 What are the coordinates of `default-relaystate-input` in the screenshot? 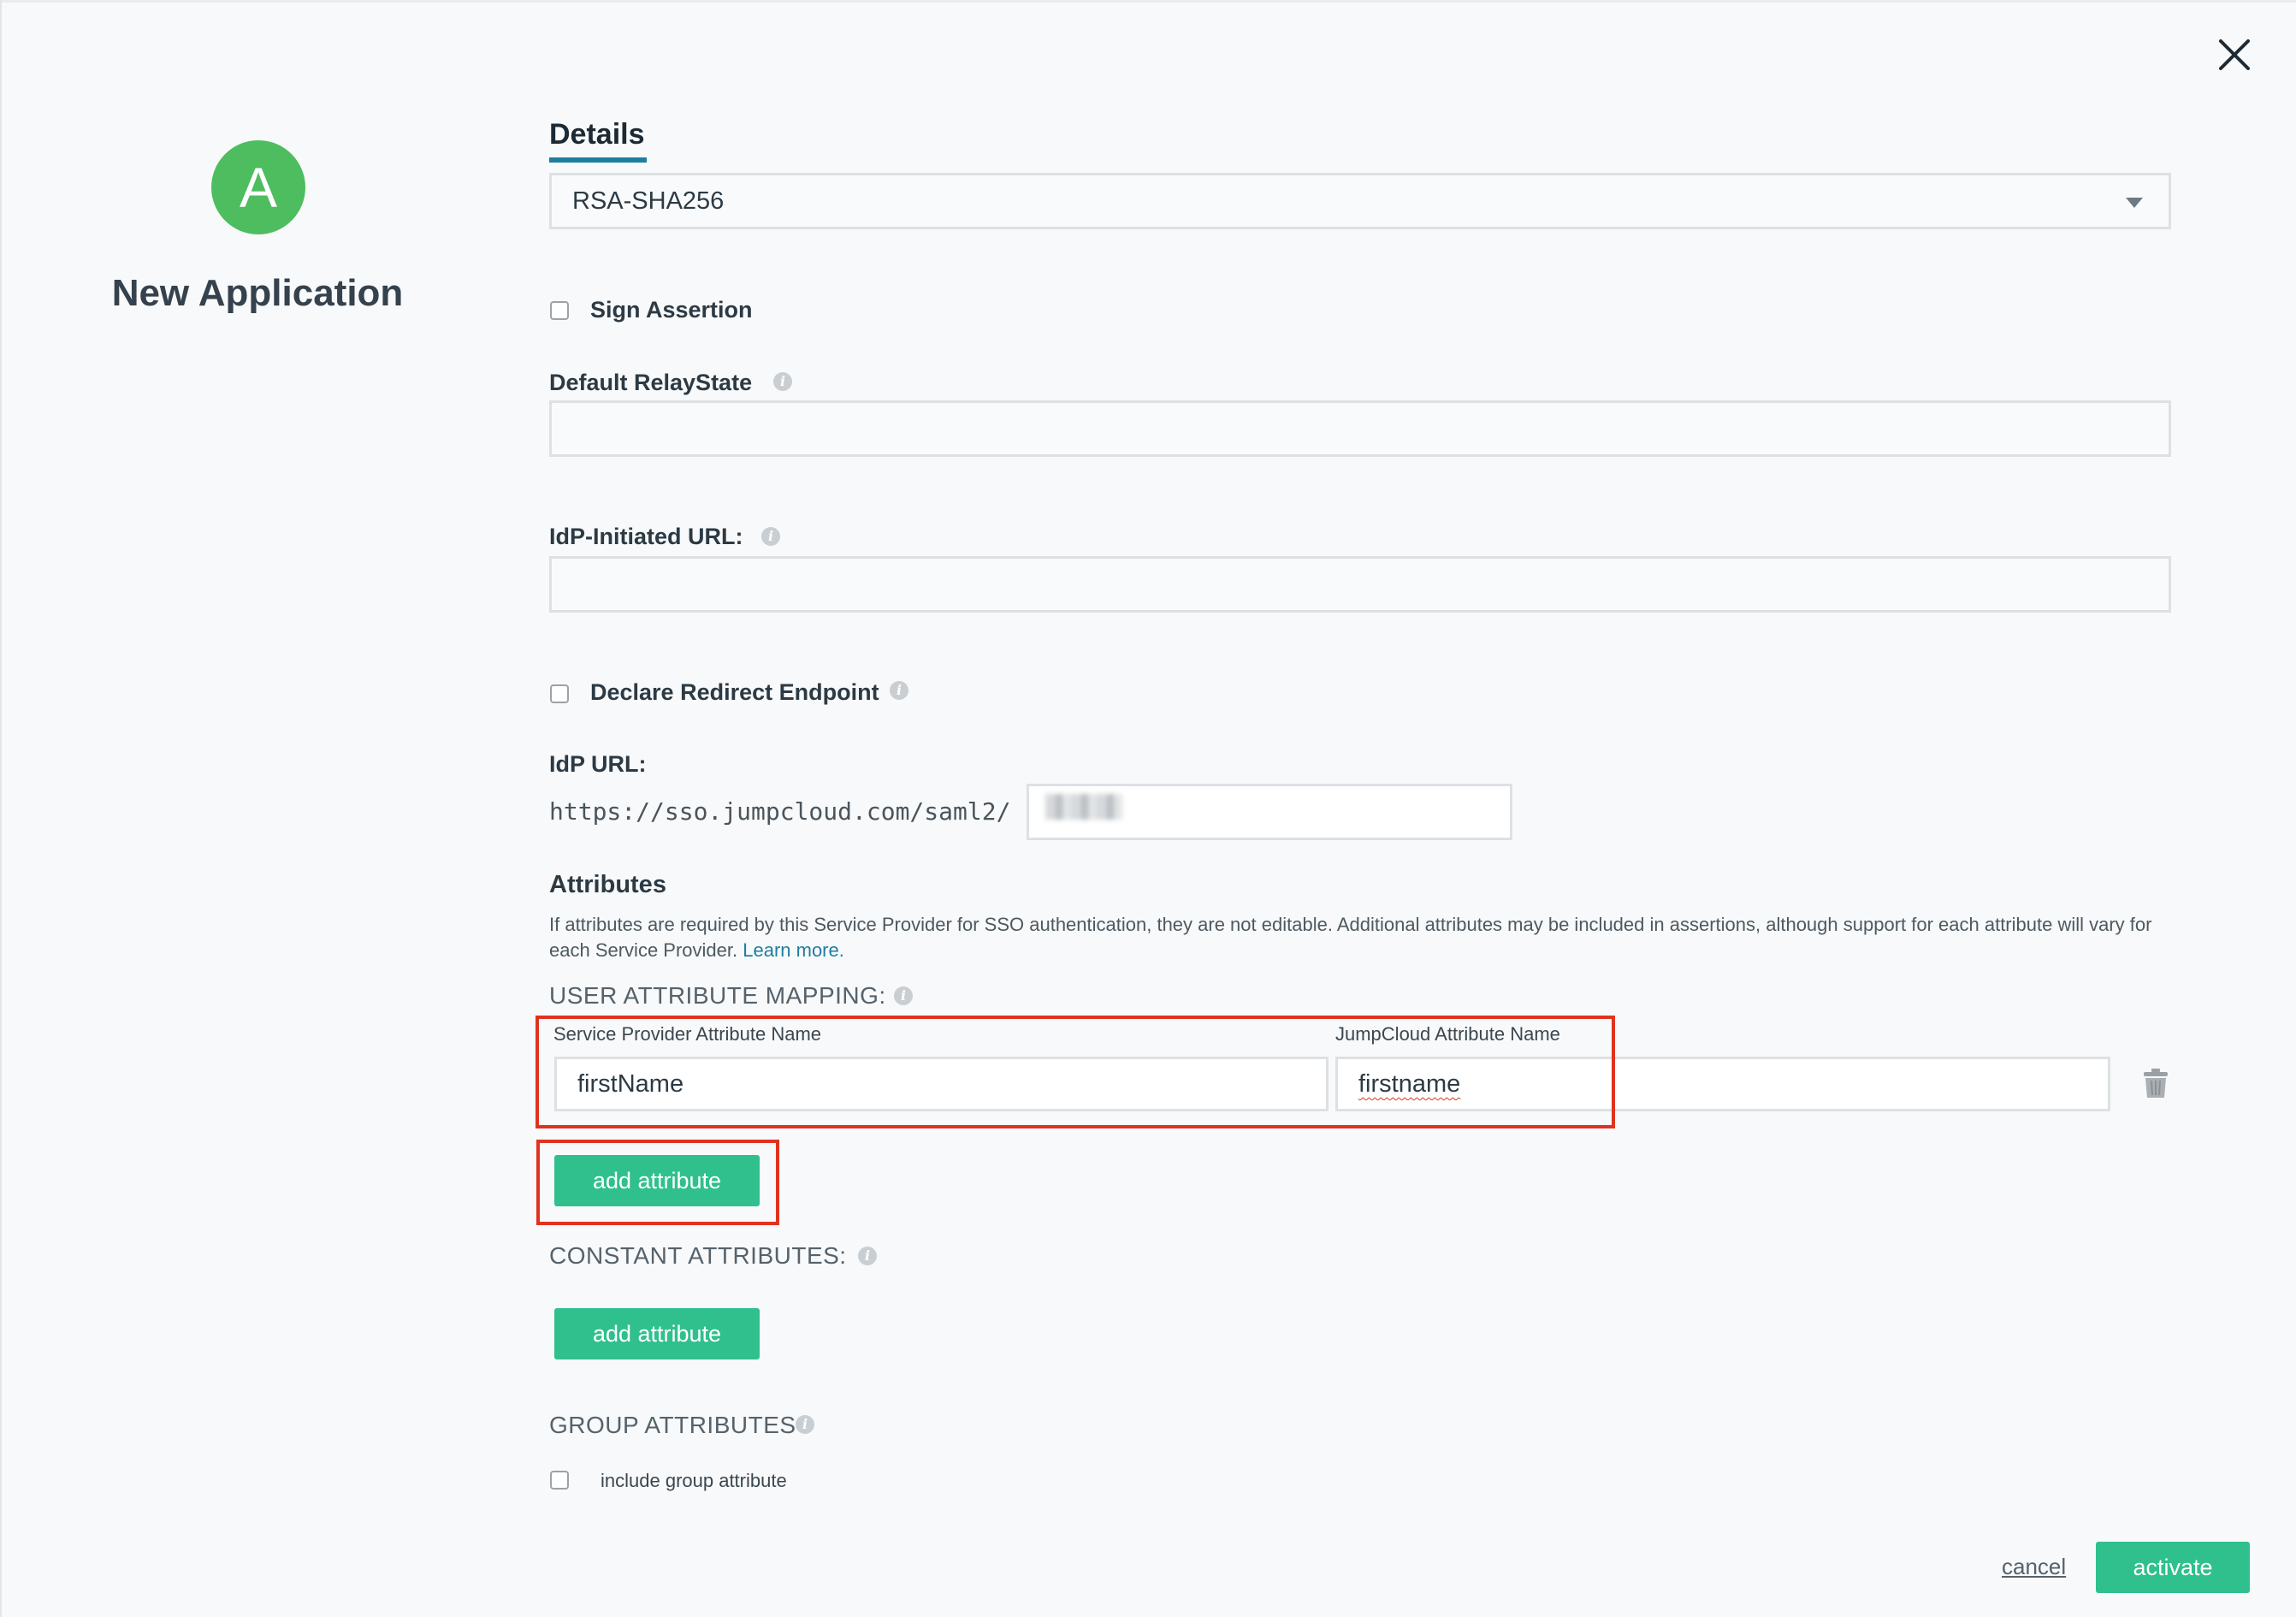 It's located at (1360, 428).